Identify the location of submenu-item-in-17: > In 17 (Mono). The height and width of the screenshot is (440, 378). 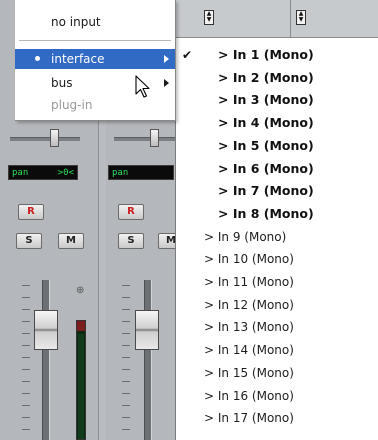
(277, 418).